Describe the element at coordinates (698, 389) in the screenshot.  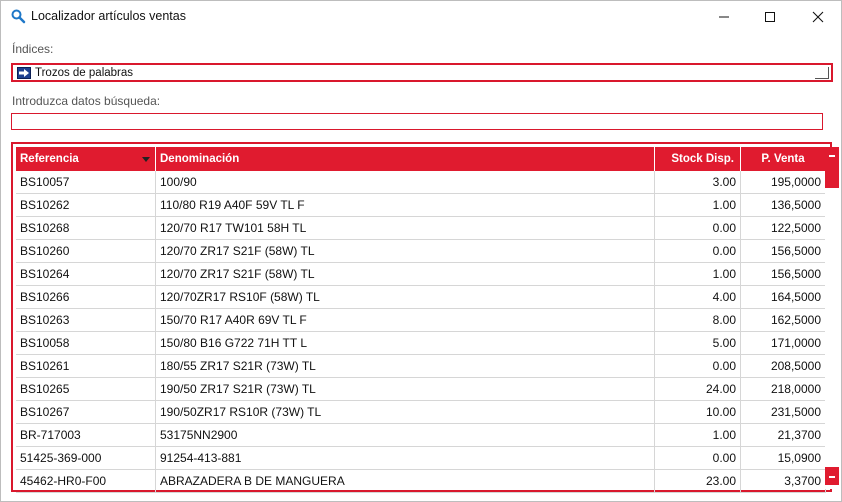
I see `cell-stock: 24.00` at that location.